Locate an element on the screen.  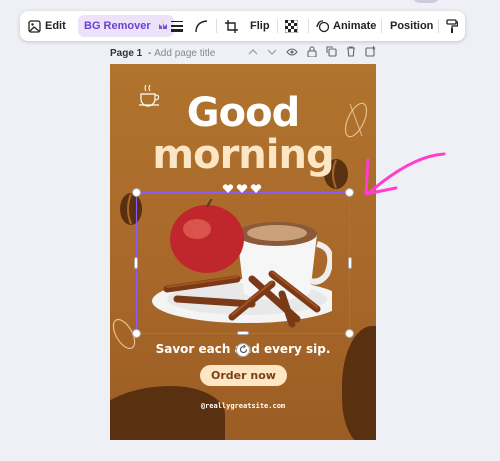
headline-morning: morning is located at coordinates (243, 155).